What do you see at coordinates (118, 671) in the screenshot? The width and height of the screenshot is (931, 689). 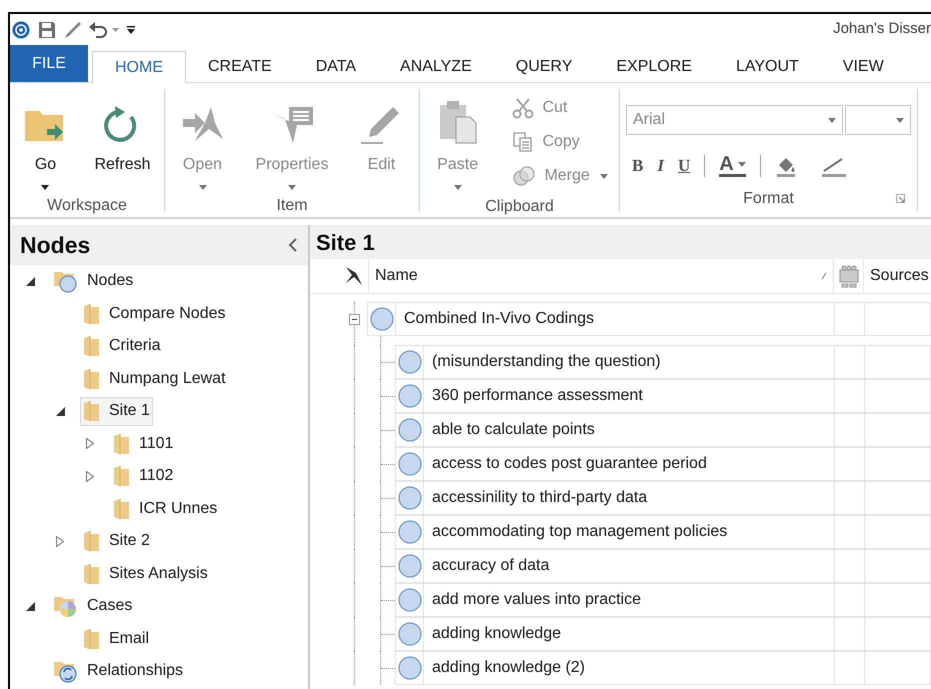 I see `tree-item: Relationships` at bounding box center [118, 671].